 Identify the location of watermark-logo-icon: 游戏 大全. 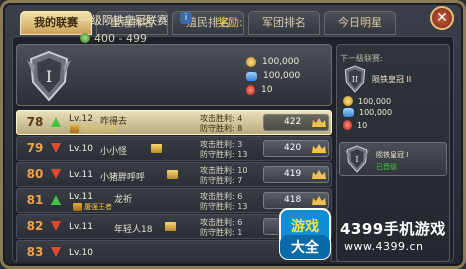
(305, 234).